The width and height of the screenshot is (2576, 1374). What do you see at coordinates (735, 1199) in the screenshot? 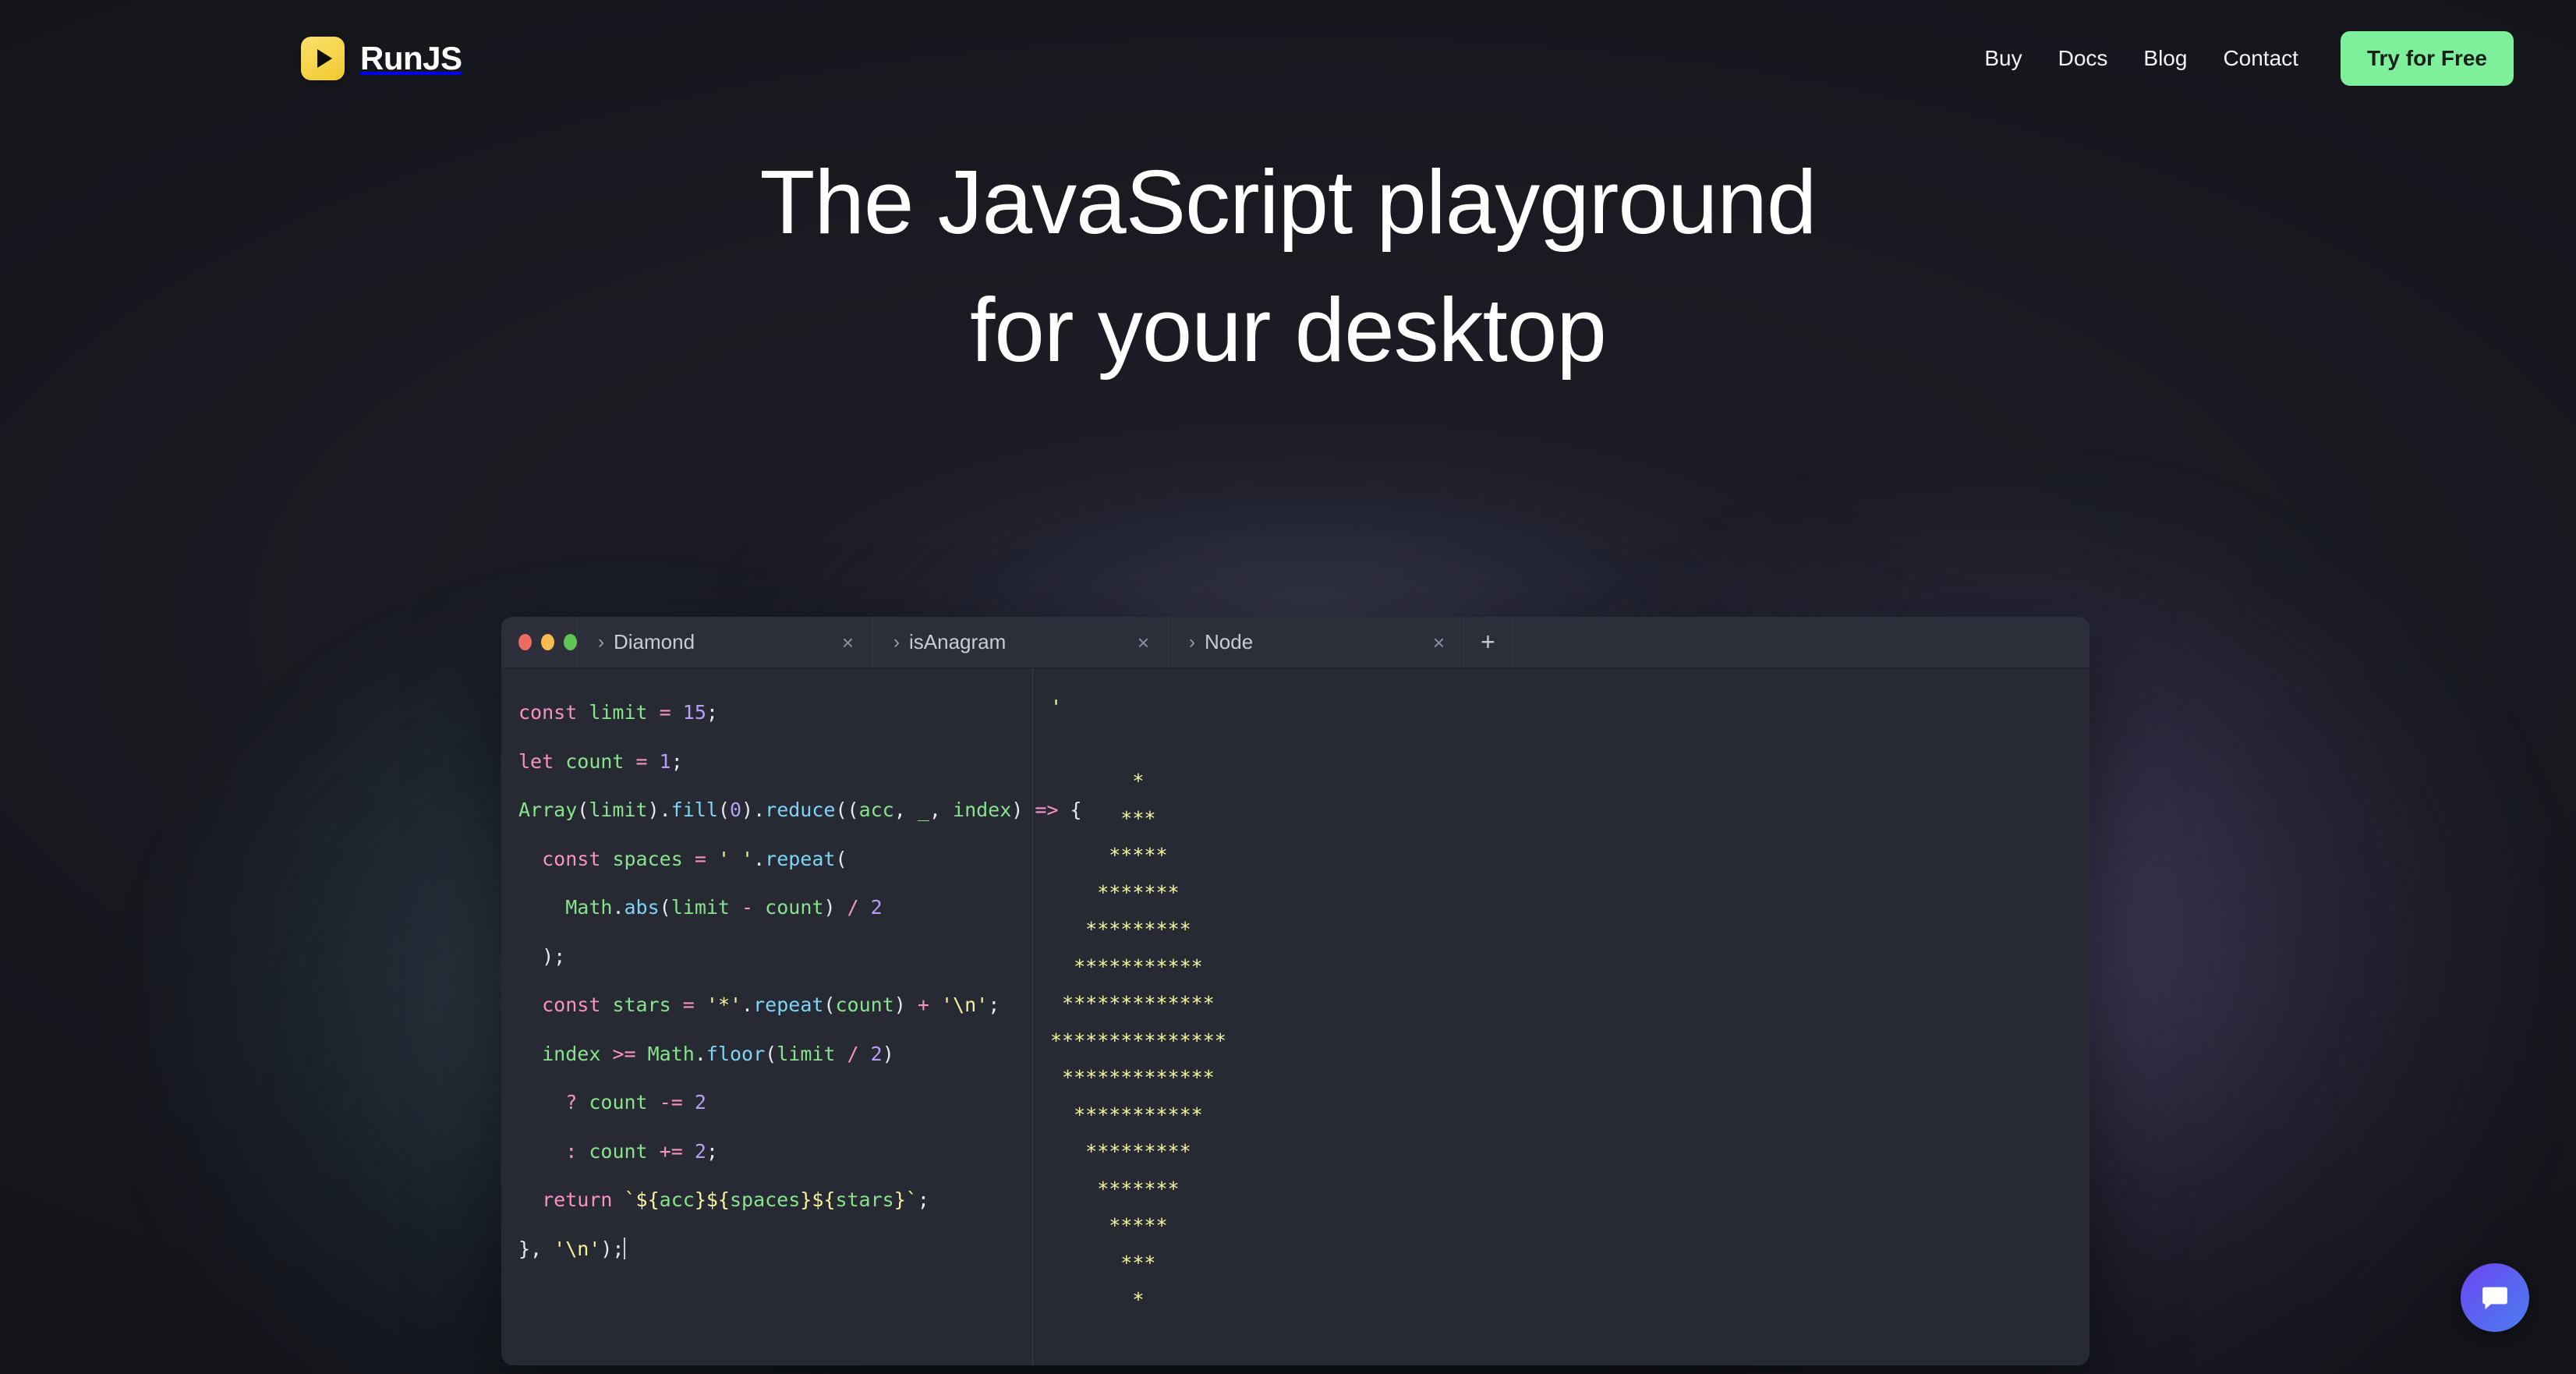
I see `code-line: return `${acc}${spaces}${stars}`;` at bounding box center [735, 1199].